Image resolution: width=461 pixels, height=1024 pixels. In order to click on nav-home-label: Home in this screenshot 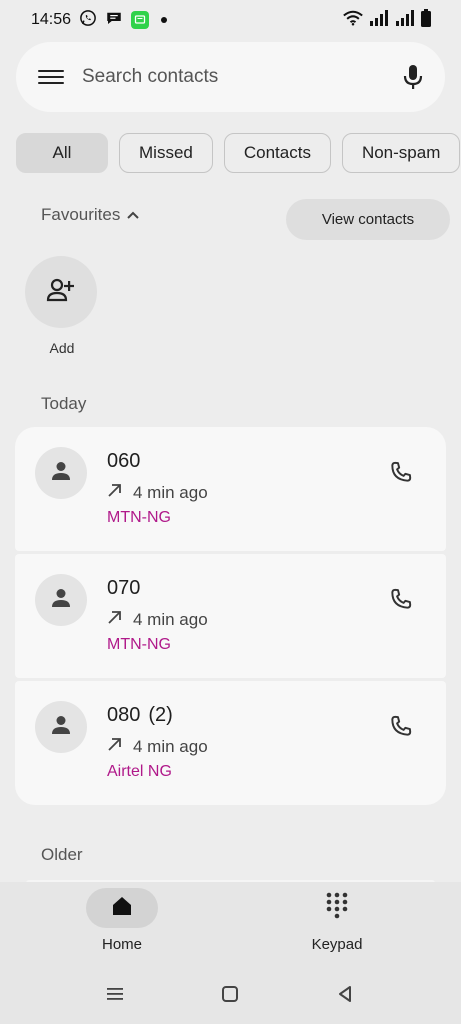, I will do `click(121, 944)`.